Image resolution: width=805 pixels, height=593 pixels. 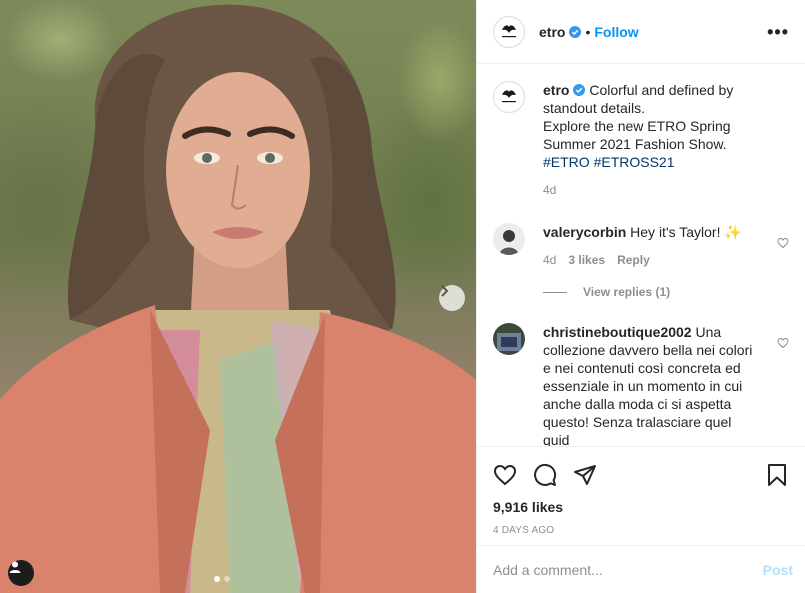 What do you see at coordinates (555, 292) in the screenshot?
I see `divider` at bounding box center [555, 292].